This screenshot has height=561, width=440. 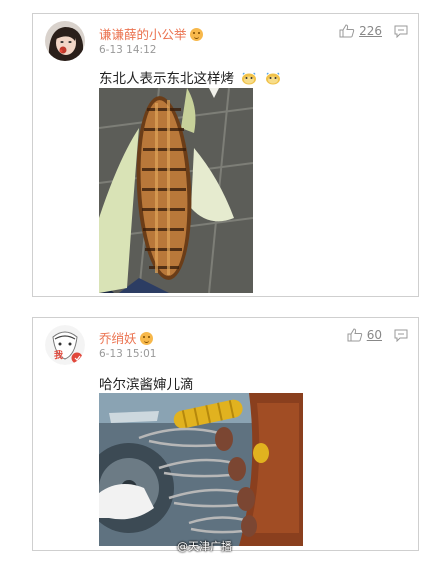 I want to click on like-count: 226, so click(x=370, y=31).